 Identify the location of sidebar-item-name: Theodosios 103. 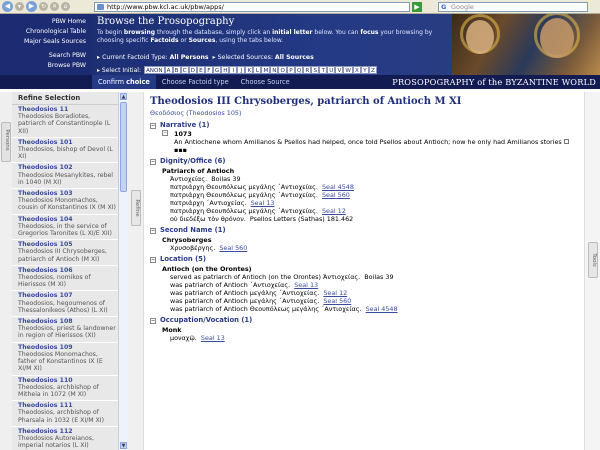
(67, 193).